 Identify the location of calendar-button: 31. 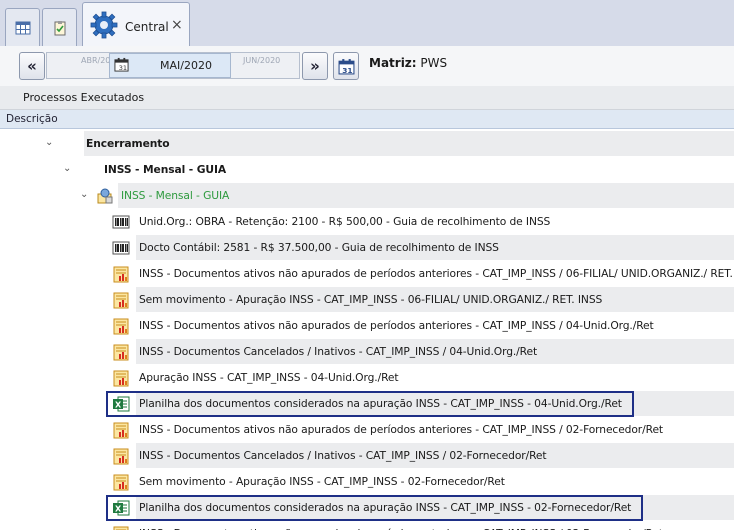
(346, 66).